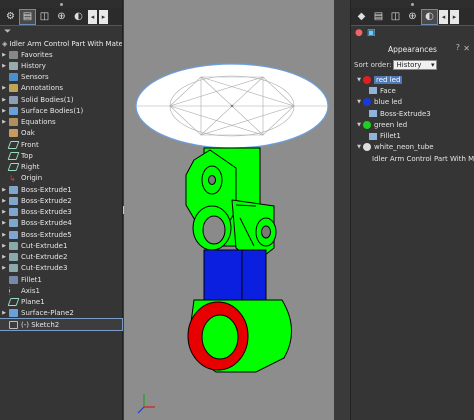  Describe the element at coordinates (367, 79) in the screenshot. I see `appearance-ball-icon` at that location.